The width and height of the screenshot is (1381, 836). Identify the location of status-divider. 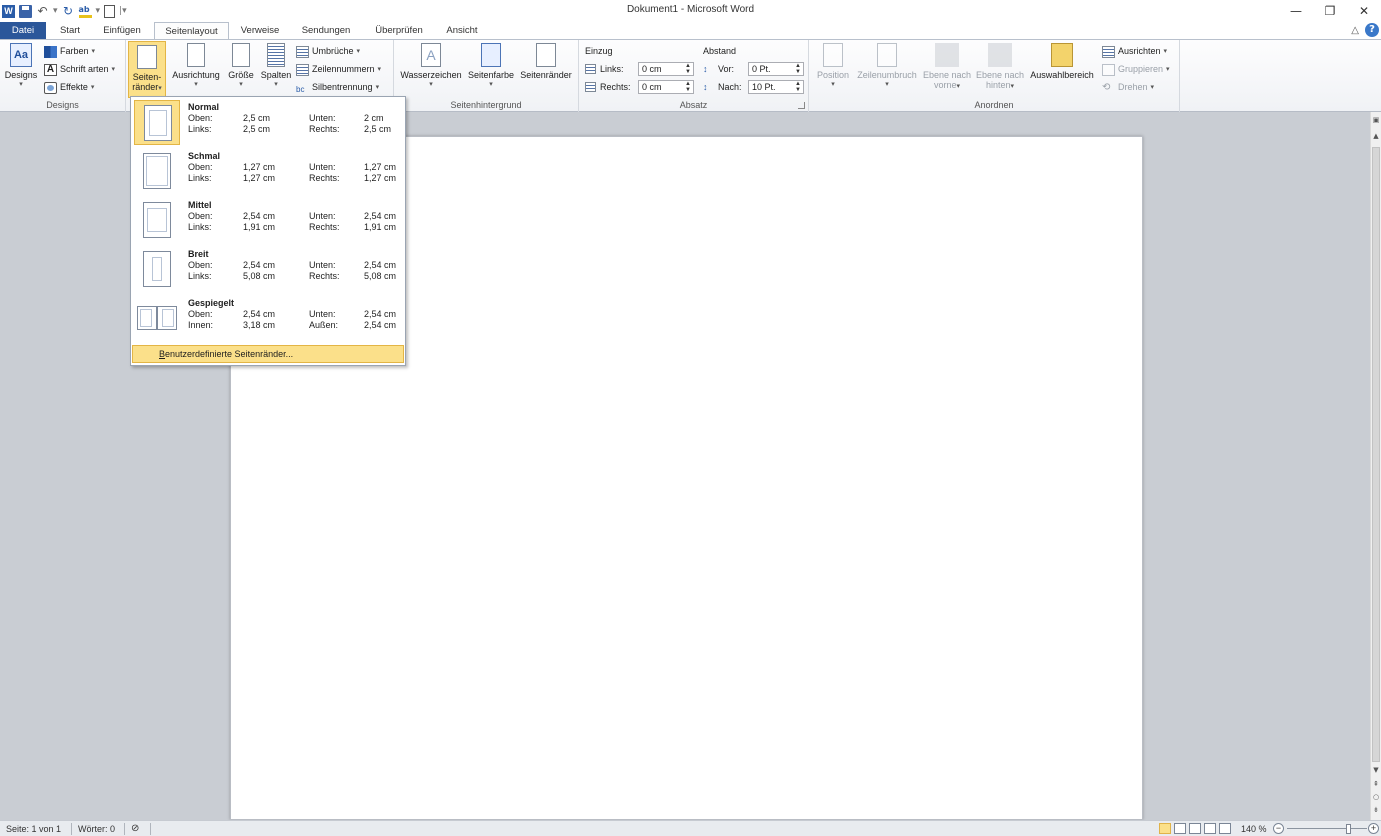
(150, 829).